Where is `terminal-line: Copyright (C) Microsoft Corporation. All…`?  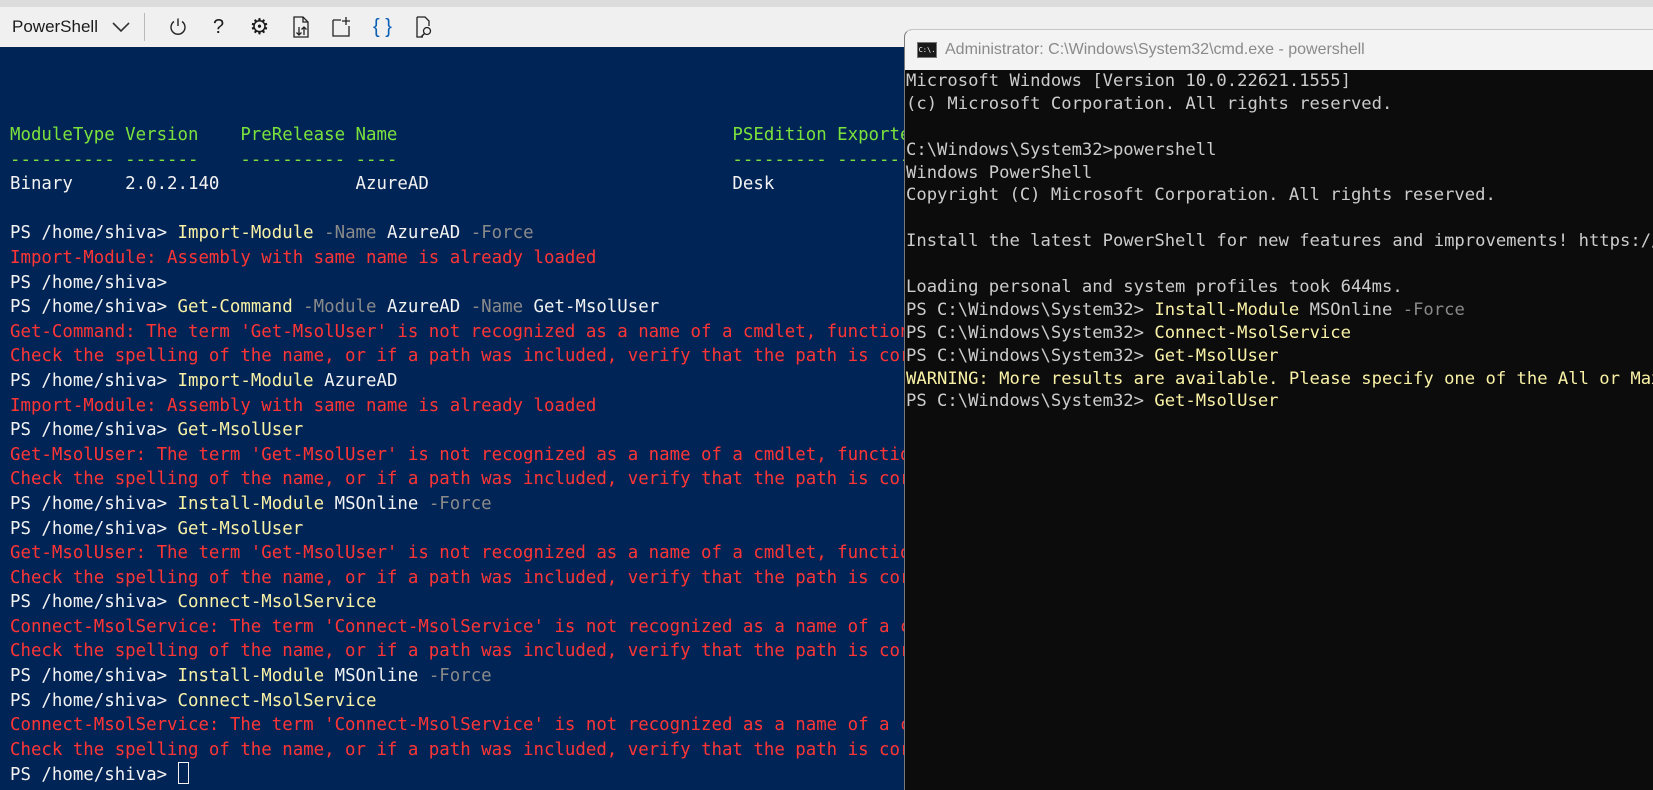 terminal-line: Copyright (C) Microsoft Corporation. All… is located at coordinates (1279, 195).